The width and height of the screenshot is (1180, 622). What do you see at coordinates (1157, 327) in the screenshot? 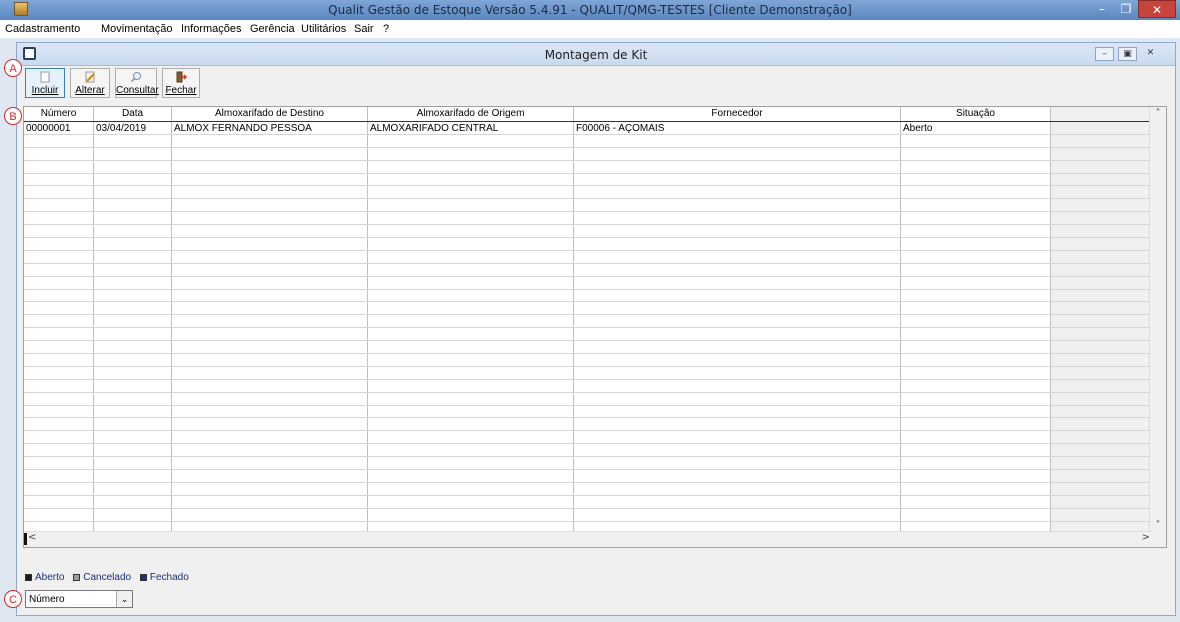
I see `vertical-scrollbar: ˄ ˅` at bounding box center [1157, 327].